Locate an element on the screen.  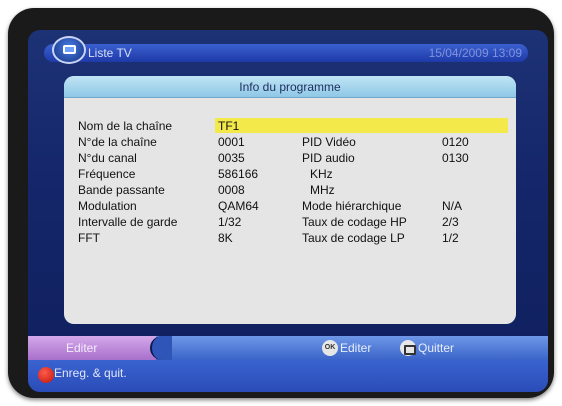
red-button-icon is located at coordinates (46, 375).